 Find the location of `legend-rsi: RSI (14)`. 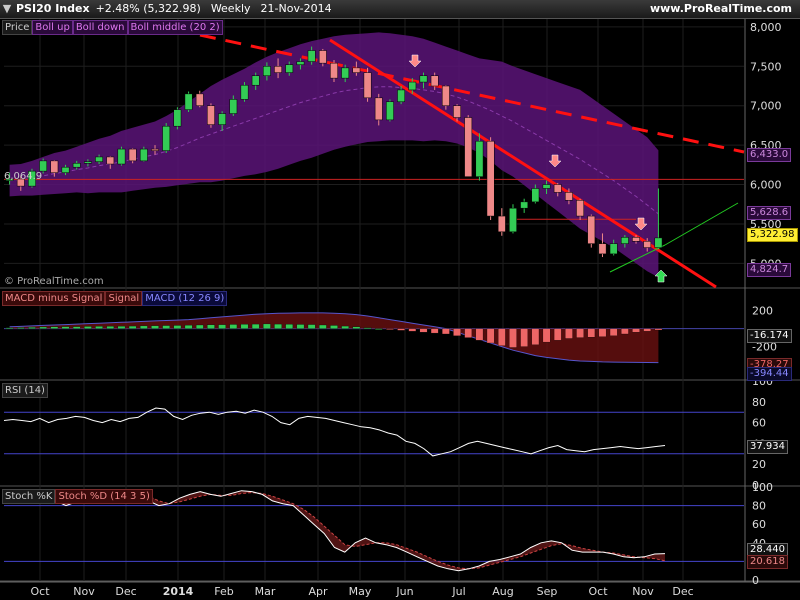

legend-rsi: RSI (14) is located at coordinates (25, 390).